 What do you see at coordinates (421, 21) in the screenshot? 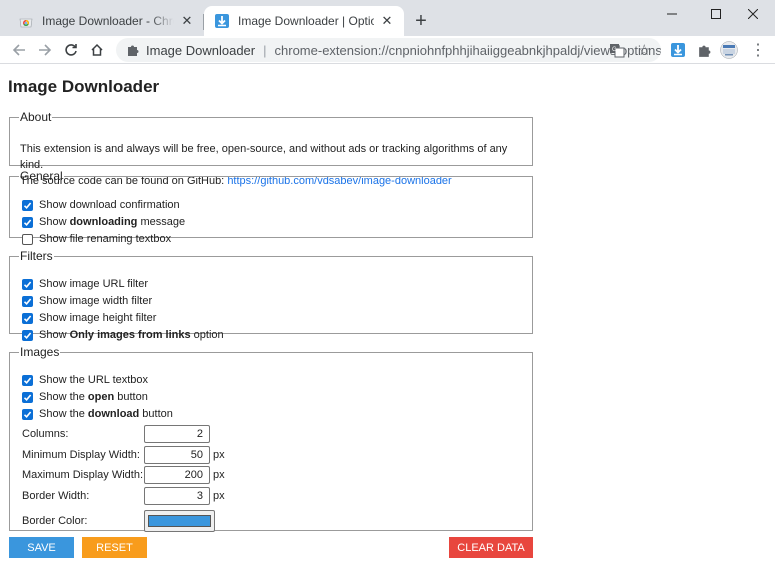
I see `new-tab-plus-icon: +` at bounding box center [421, 21].